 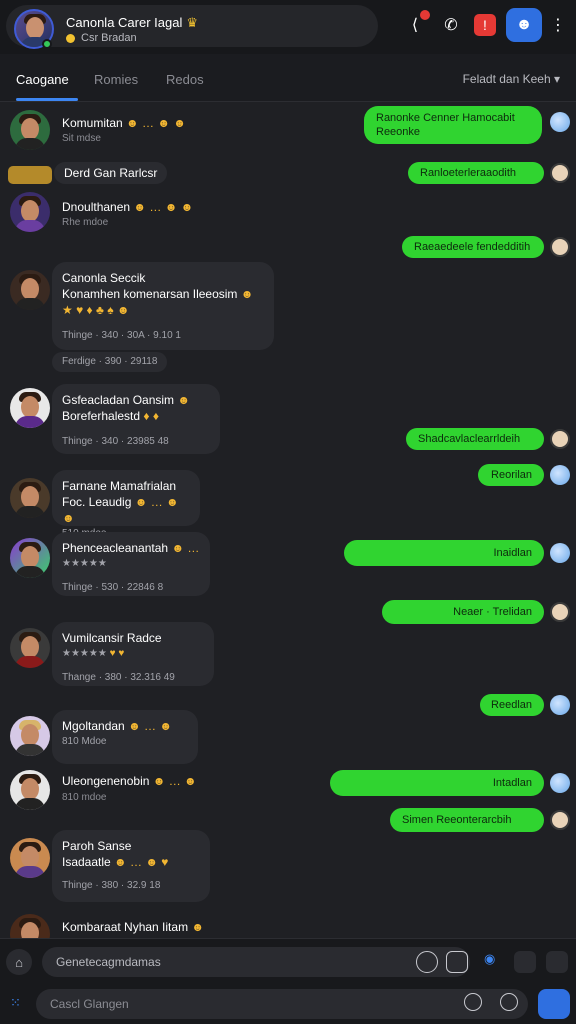 I want to click on message-meta: Thinge · 340 · 23985 48, so click(x=115, y=441).